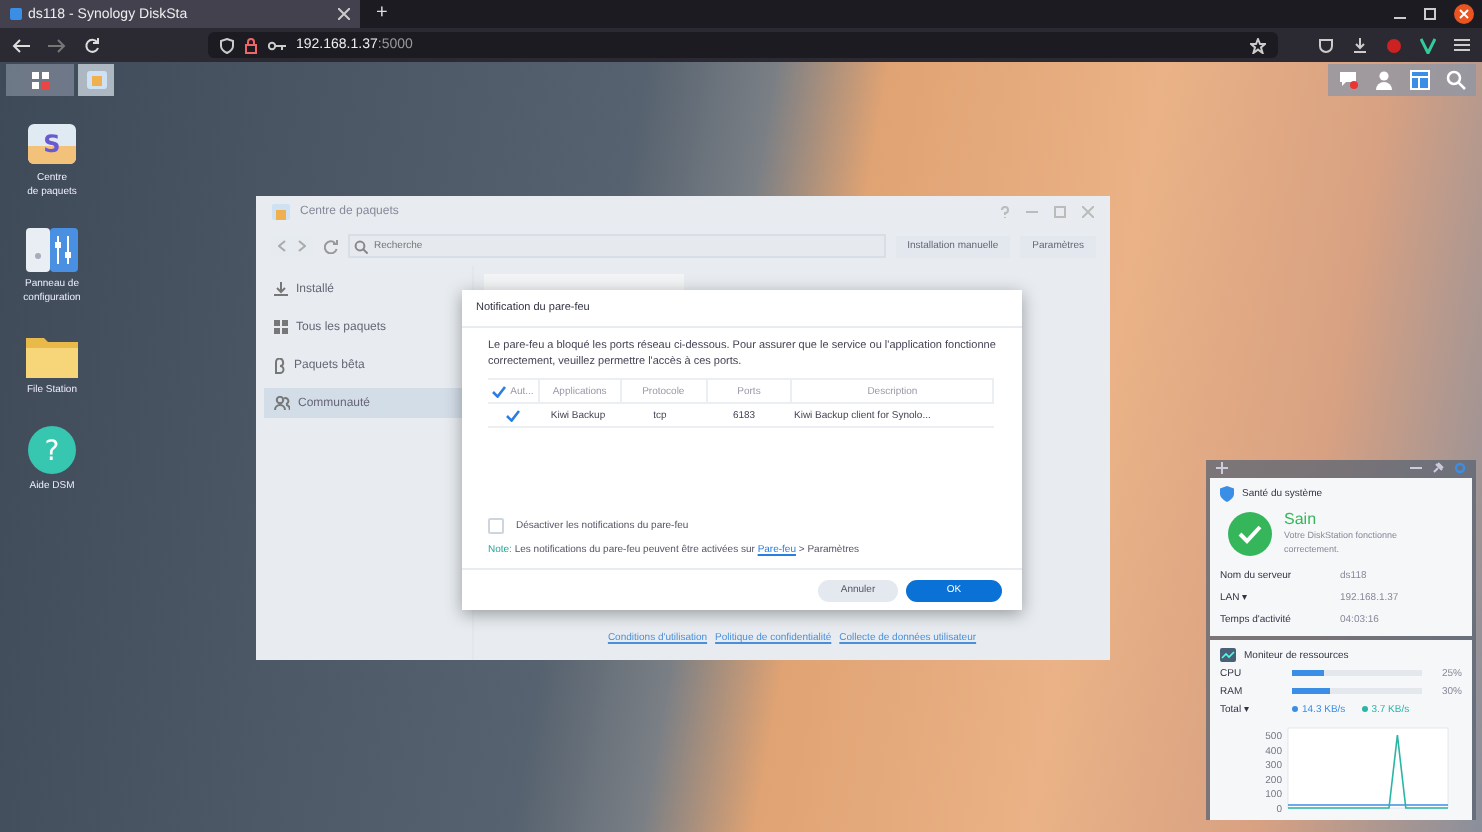  I want to click on grid-icon, so click(281, 327).